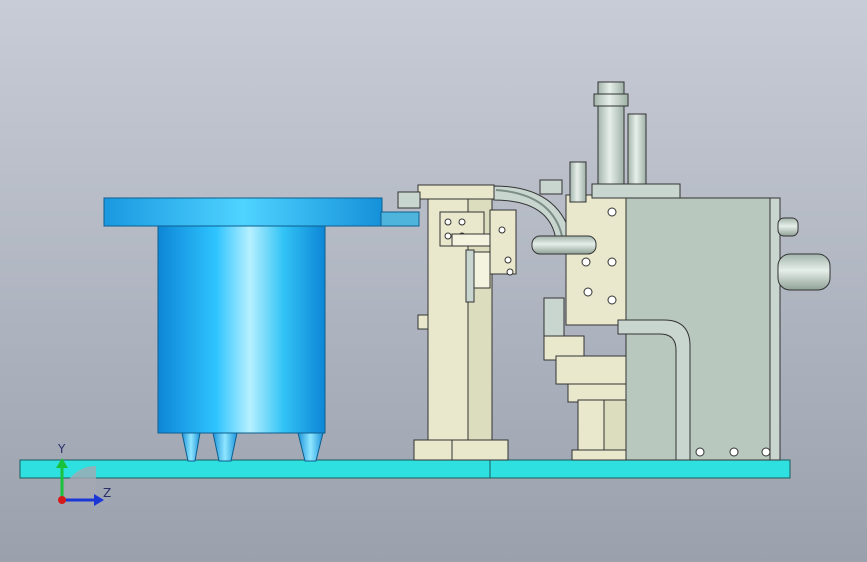 The width and height of the screenshot is (867, 562). I want to click on press-block, so click(724, 329).